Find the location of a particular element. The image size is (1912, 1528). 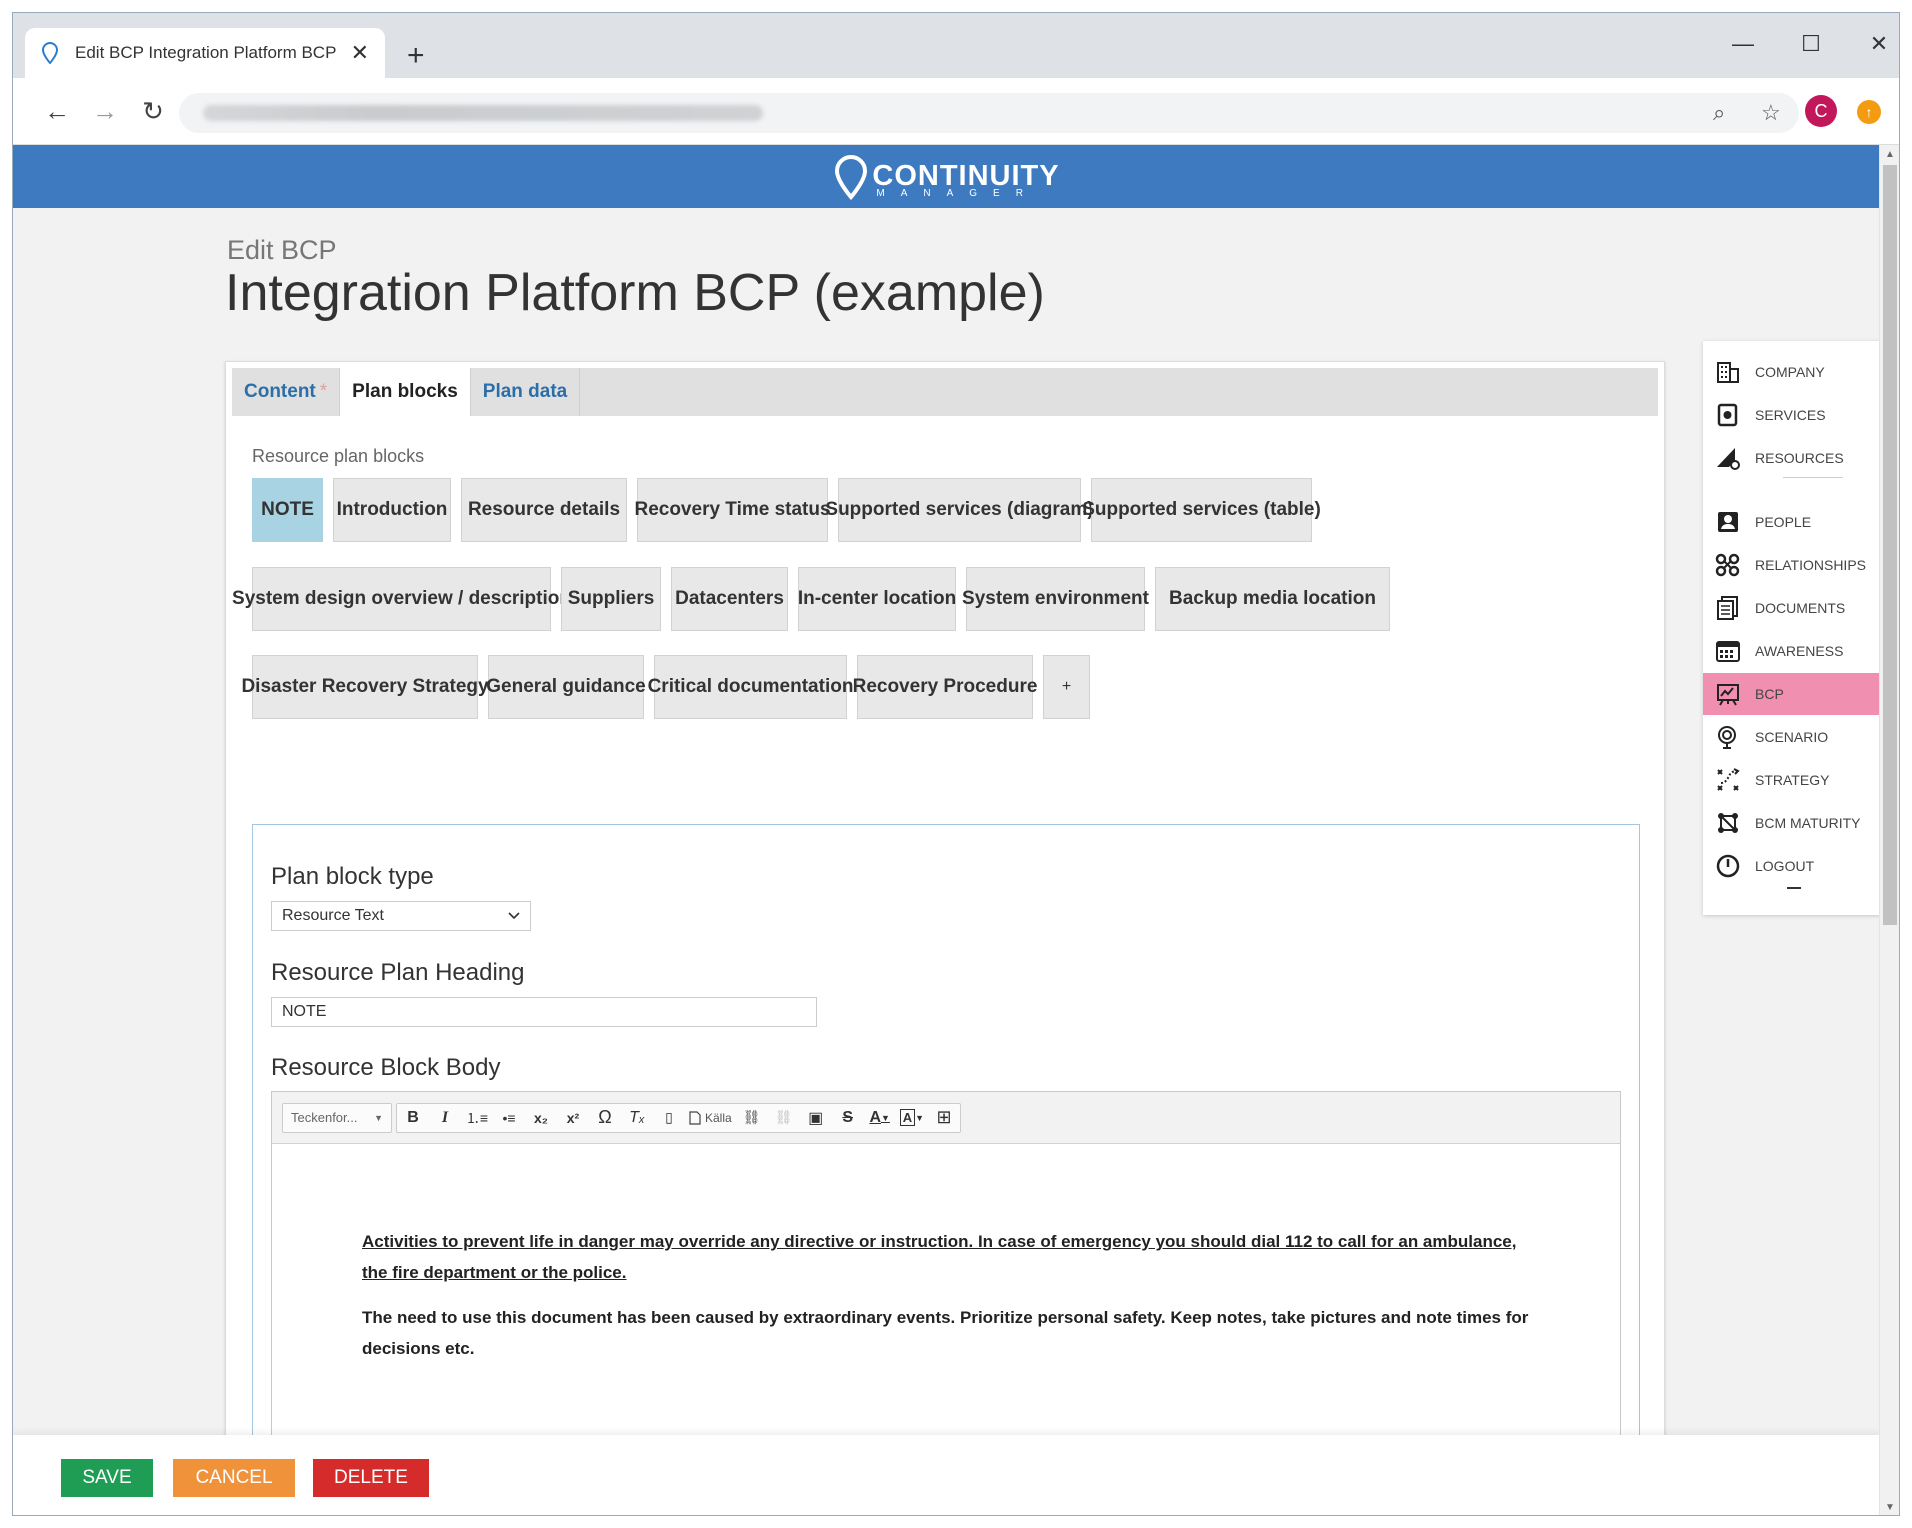

tab-plan-blocks-label: Plan blocks is located at coordinates (405, 391).